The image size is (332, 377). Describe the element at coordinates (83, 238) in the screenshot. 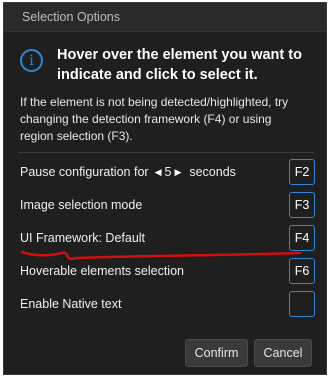

I see `ui-framework-label: UI Framework: Default` at that location.